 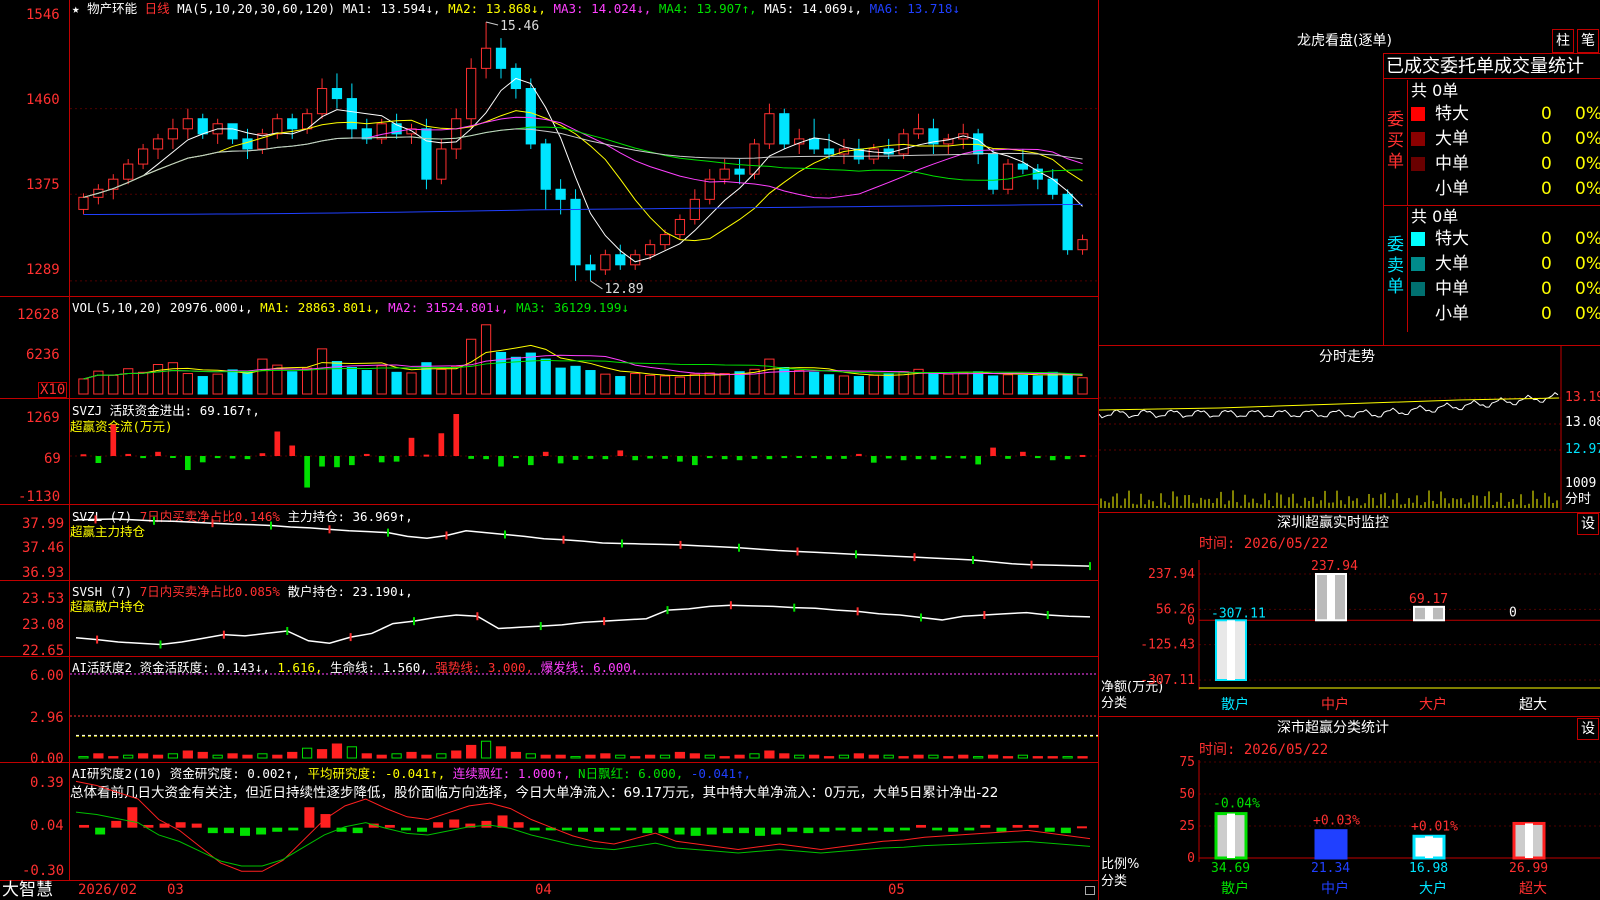 I want to click on date-label: 03, so click(x=175, y=890).